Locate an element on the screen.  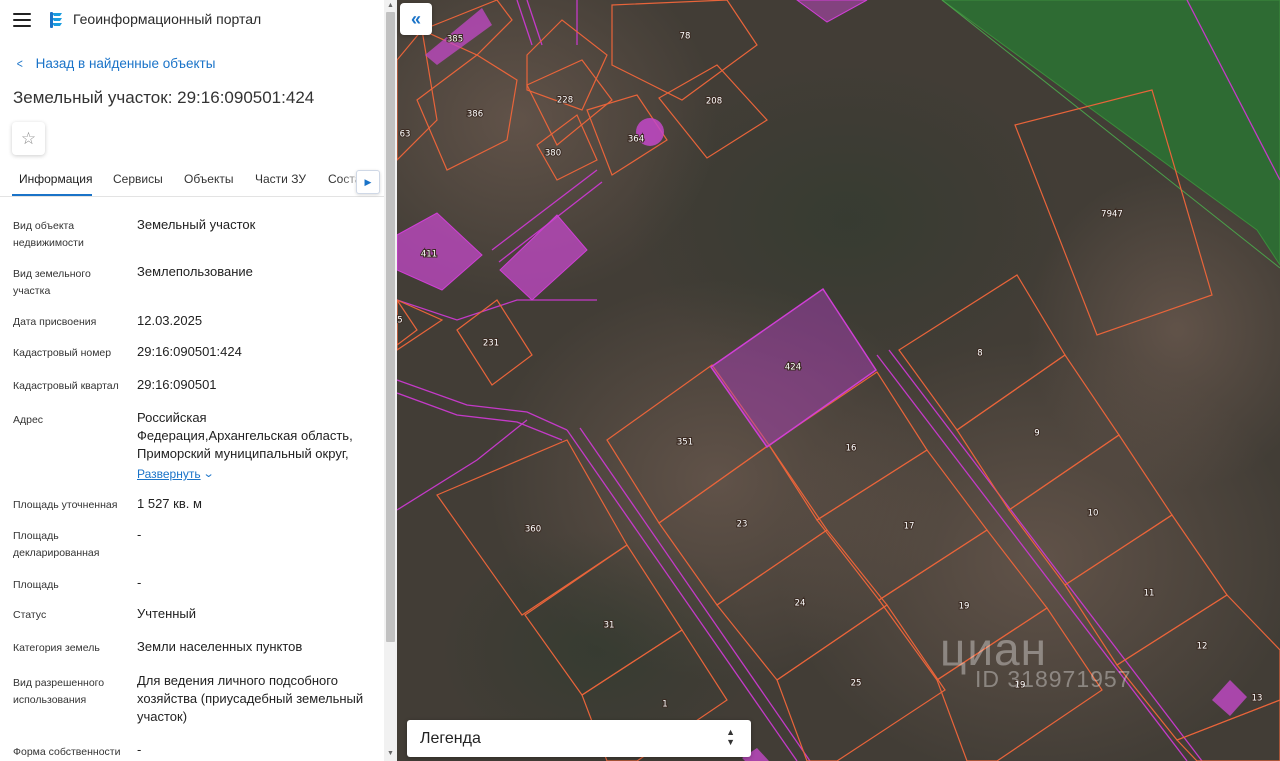
label-area-specified: Площадь уточненная is located at coordinates (65, 505).